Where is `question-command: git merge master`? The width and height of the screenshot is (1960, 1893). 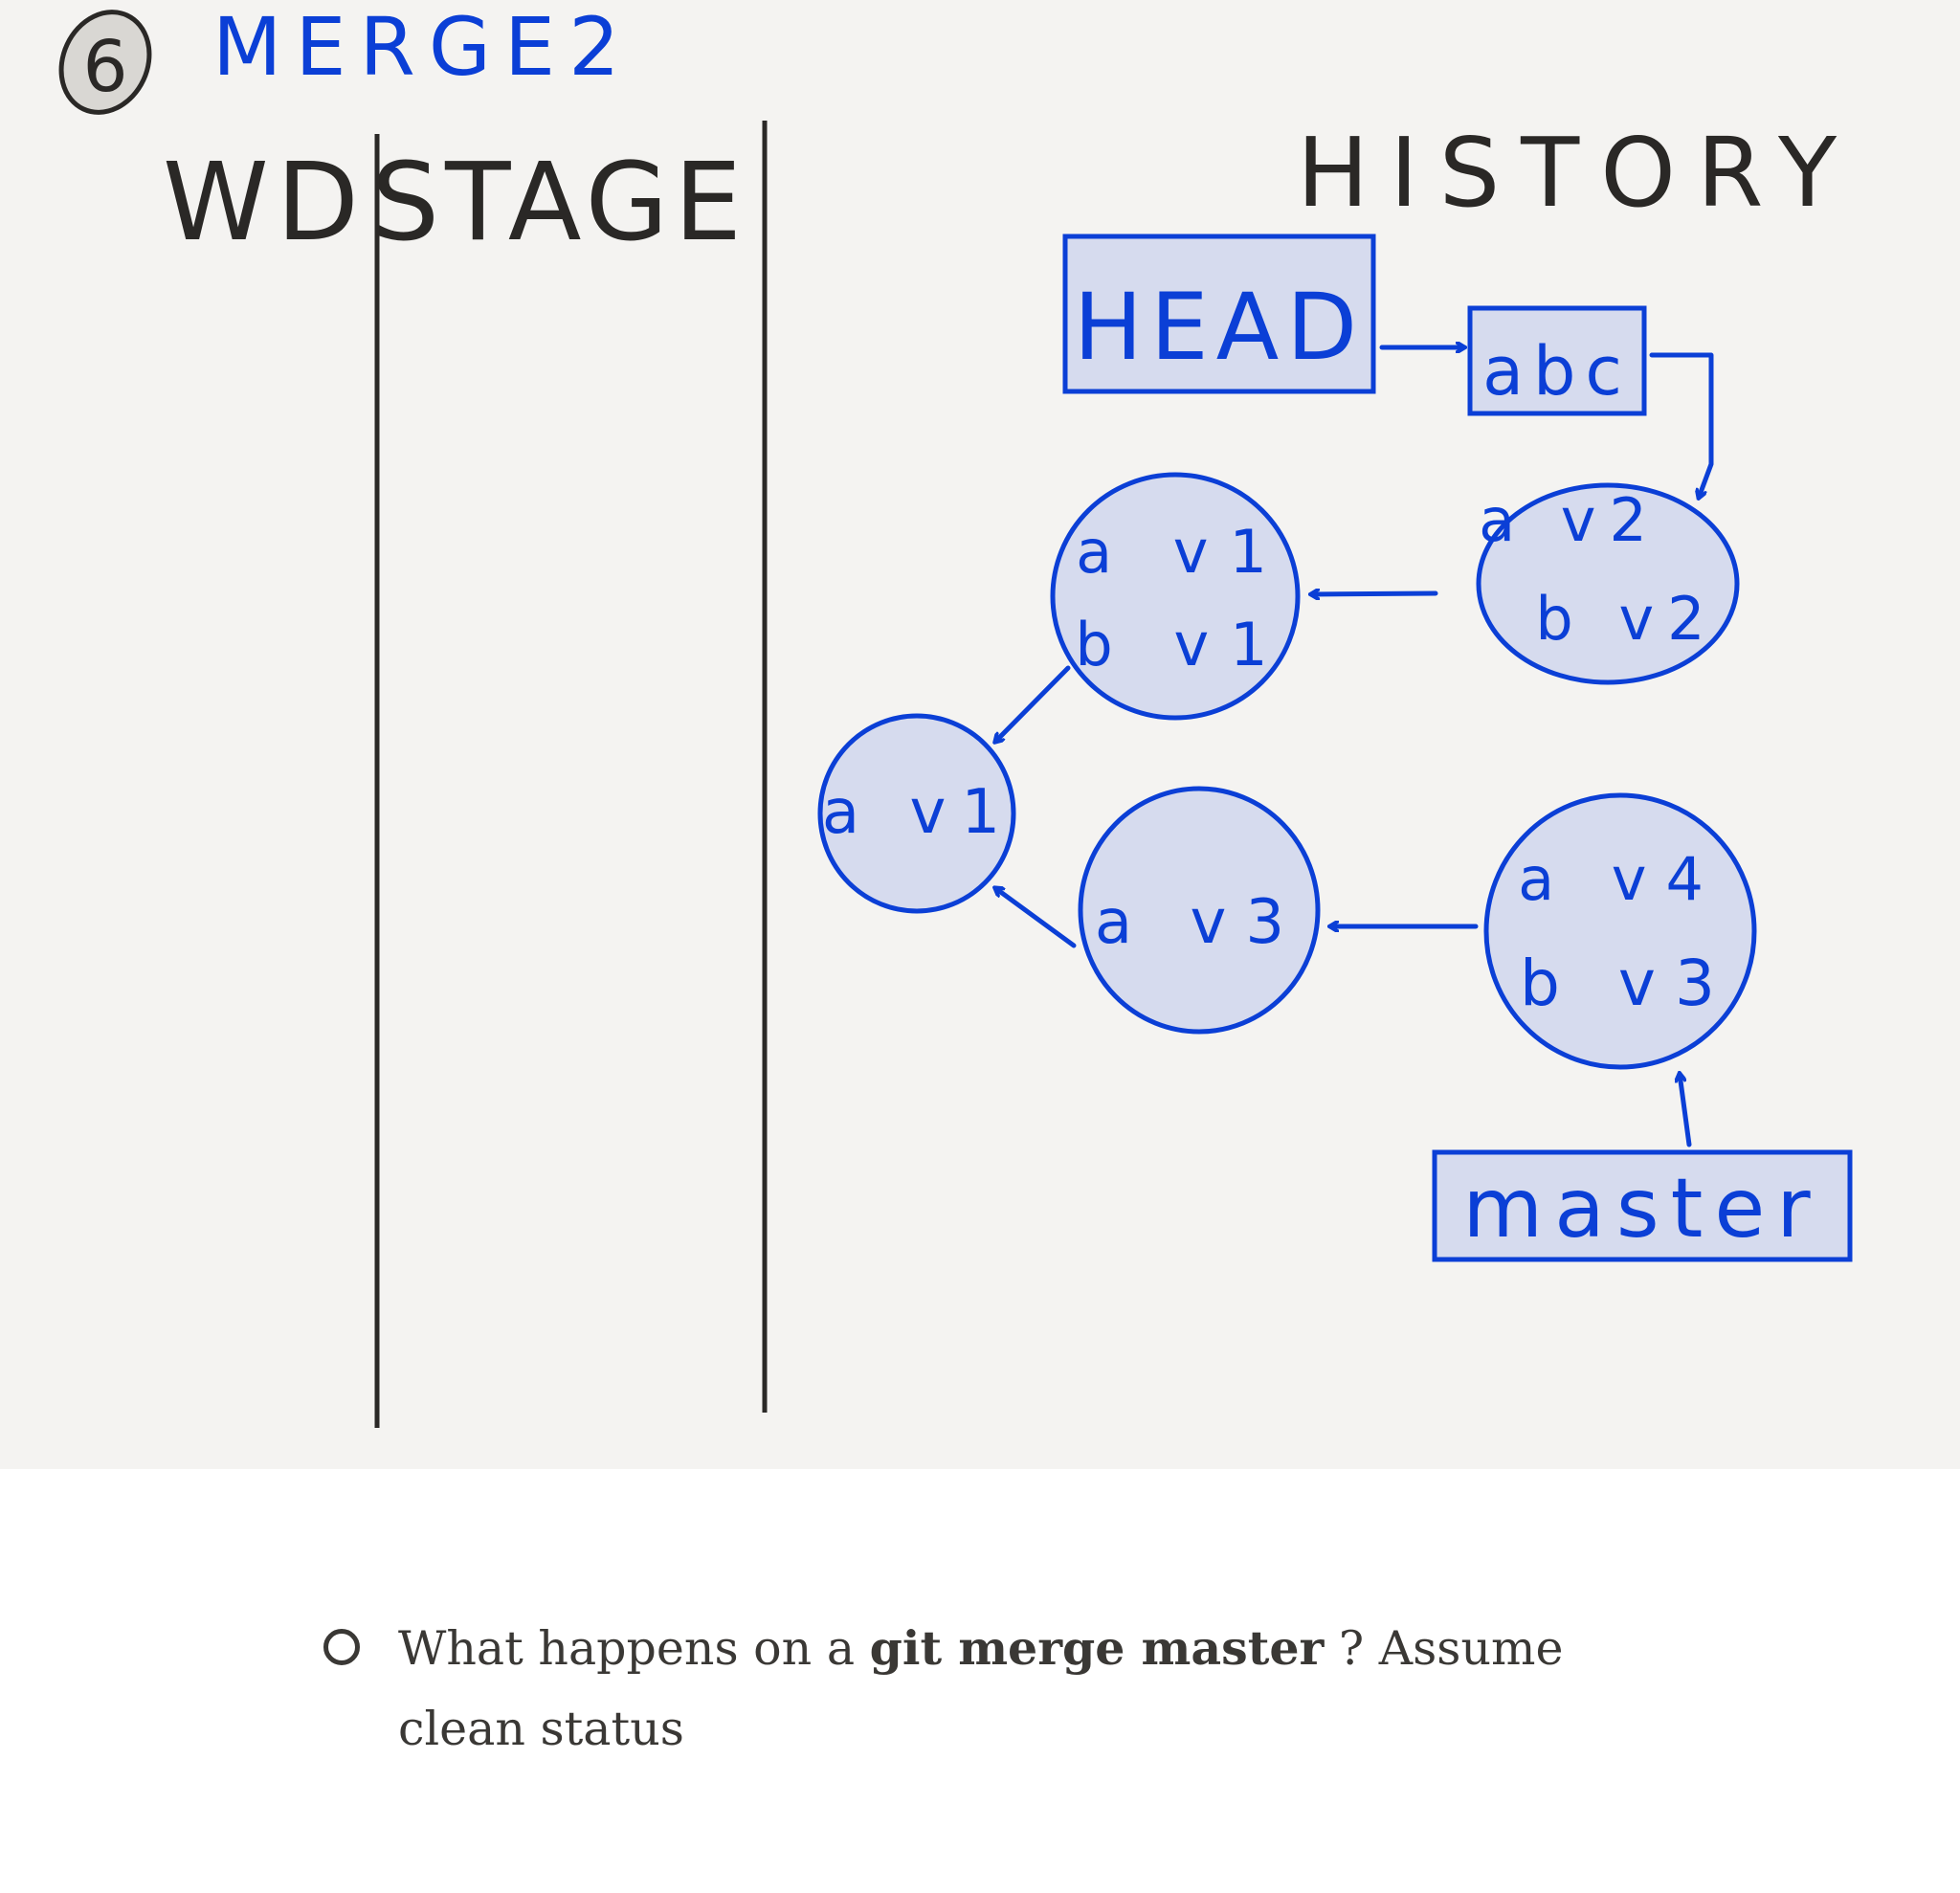
question-command: git merge master is located at coordinates (1097, 1648).